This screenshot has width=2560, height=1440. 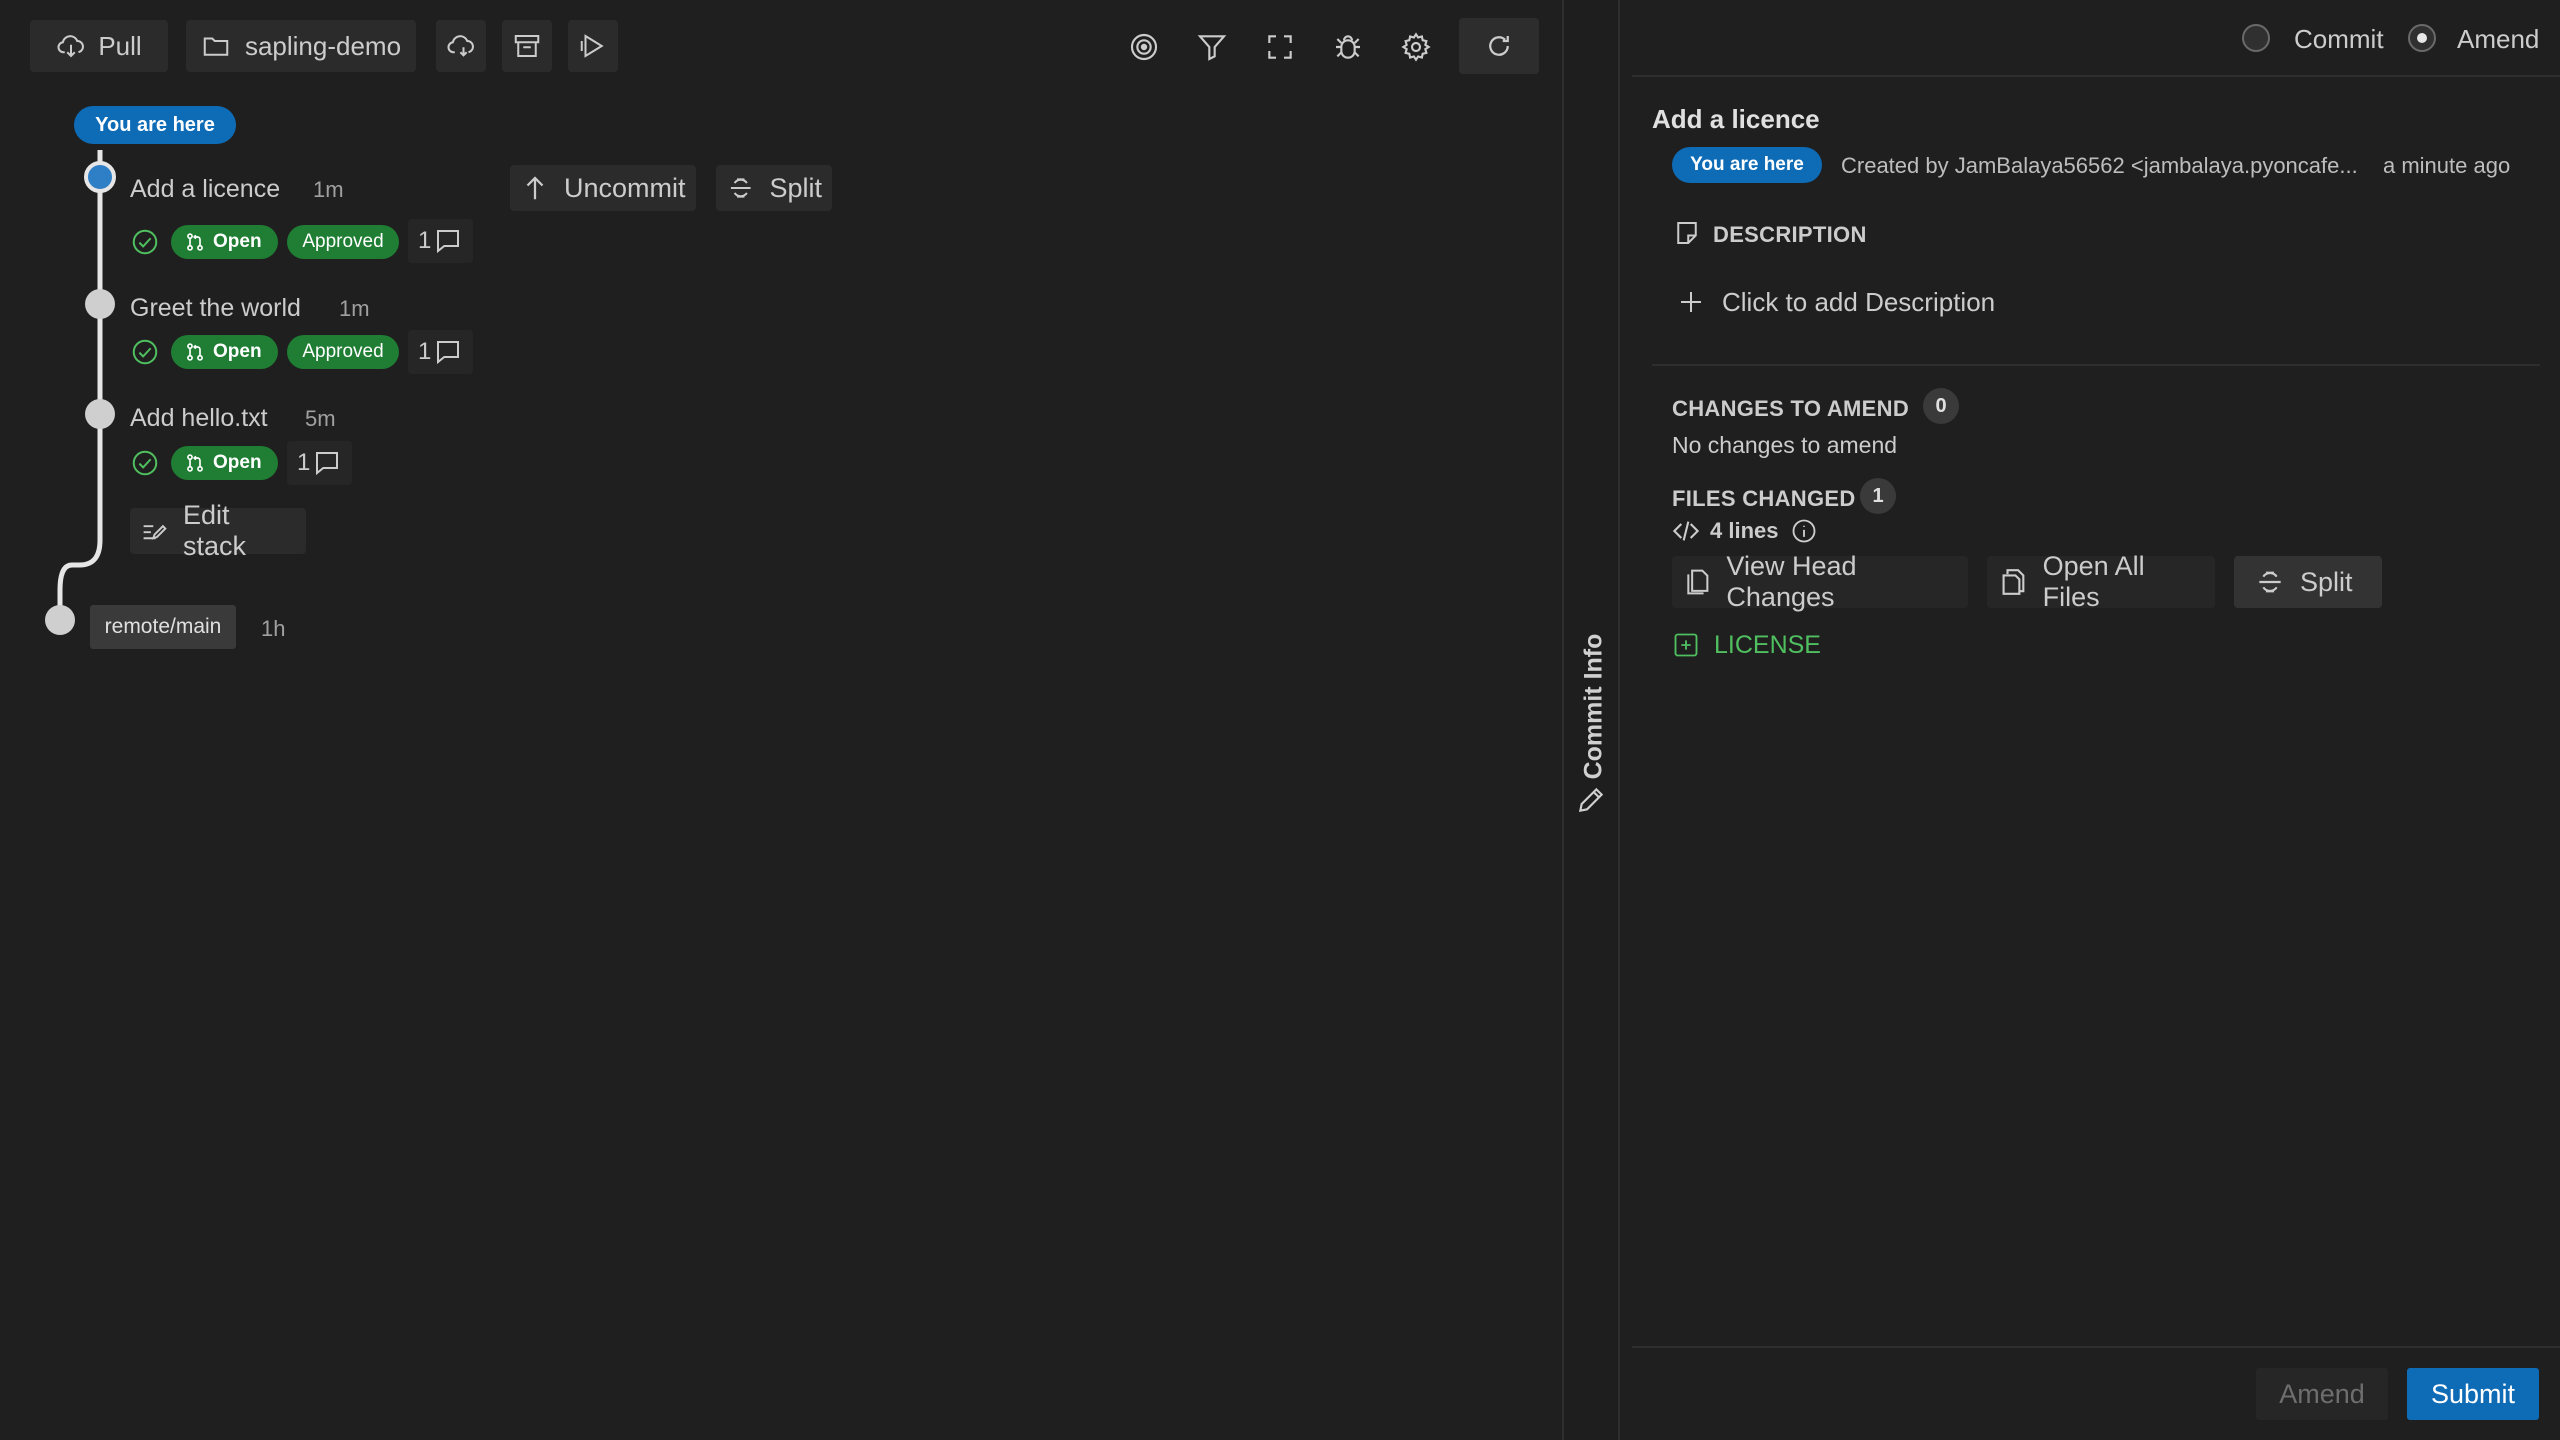 I want to click on remote-bookmark-label: remote/main, so click(x=163, y=627).